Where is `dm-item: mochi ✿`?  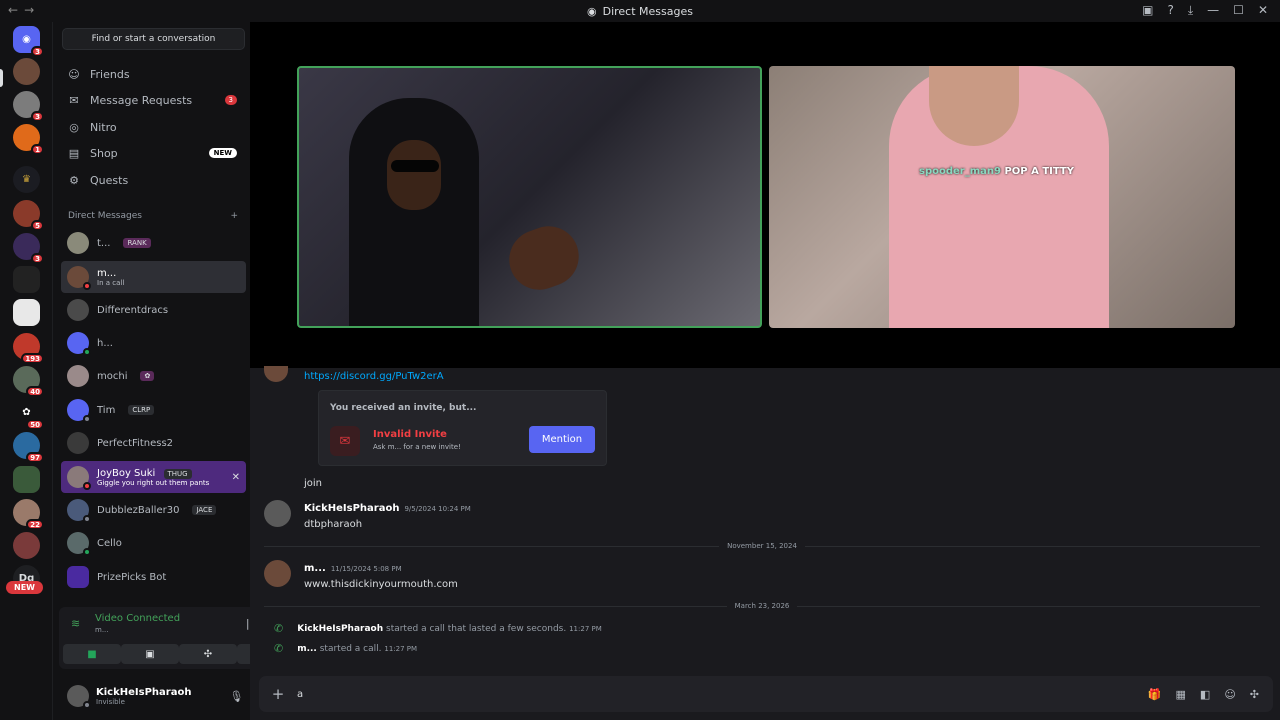 dm-item: mochi ✿ is located at coordinates (153, 376).